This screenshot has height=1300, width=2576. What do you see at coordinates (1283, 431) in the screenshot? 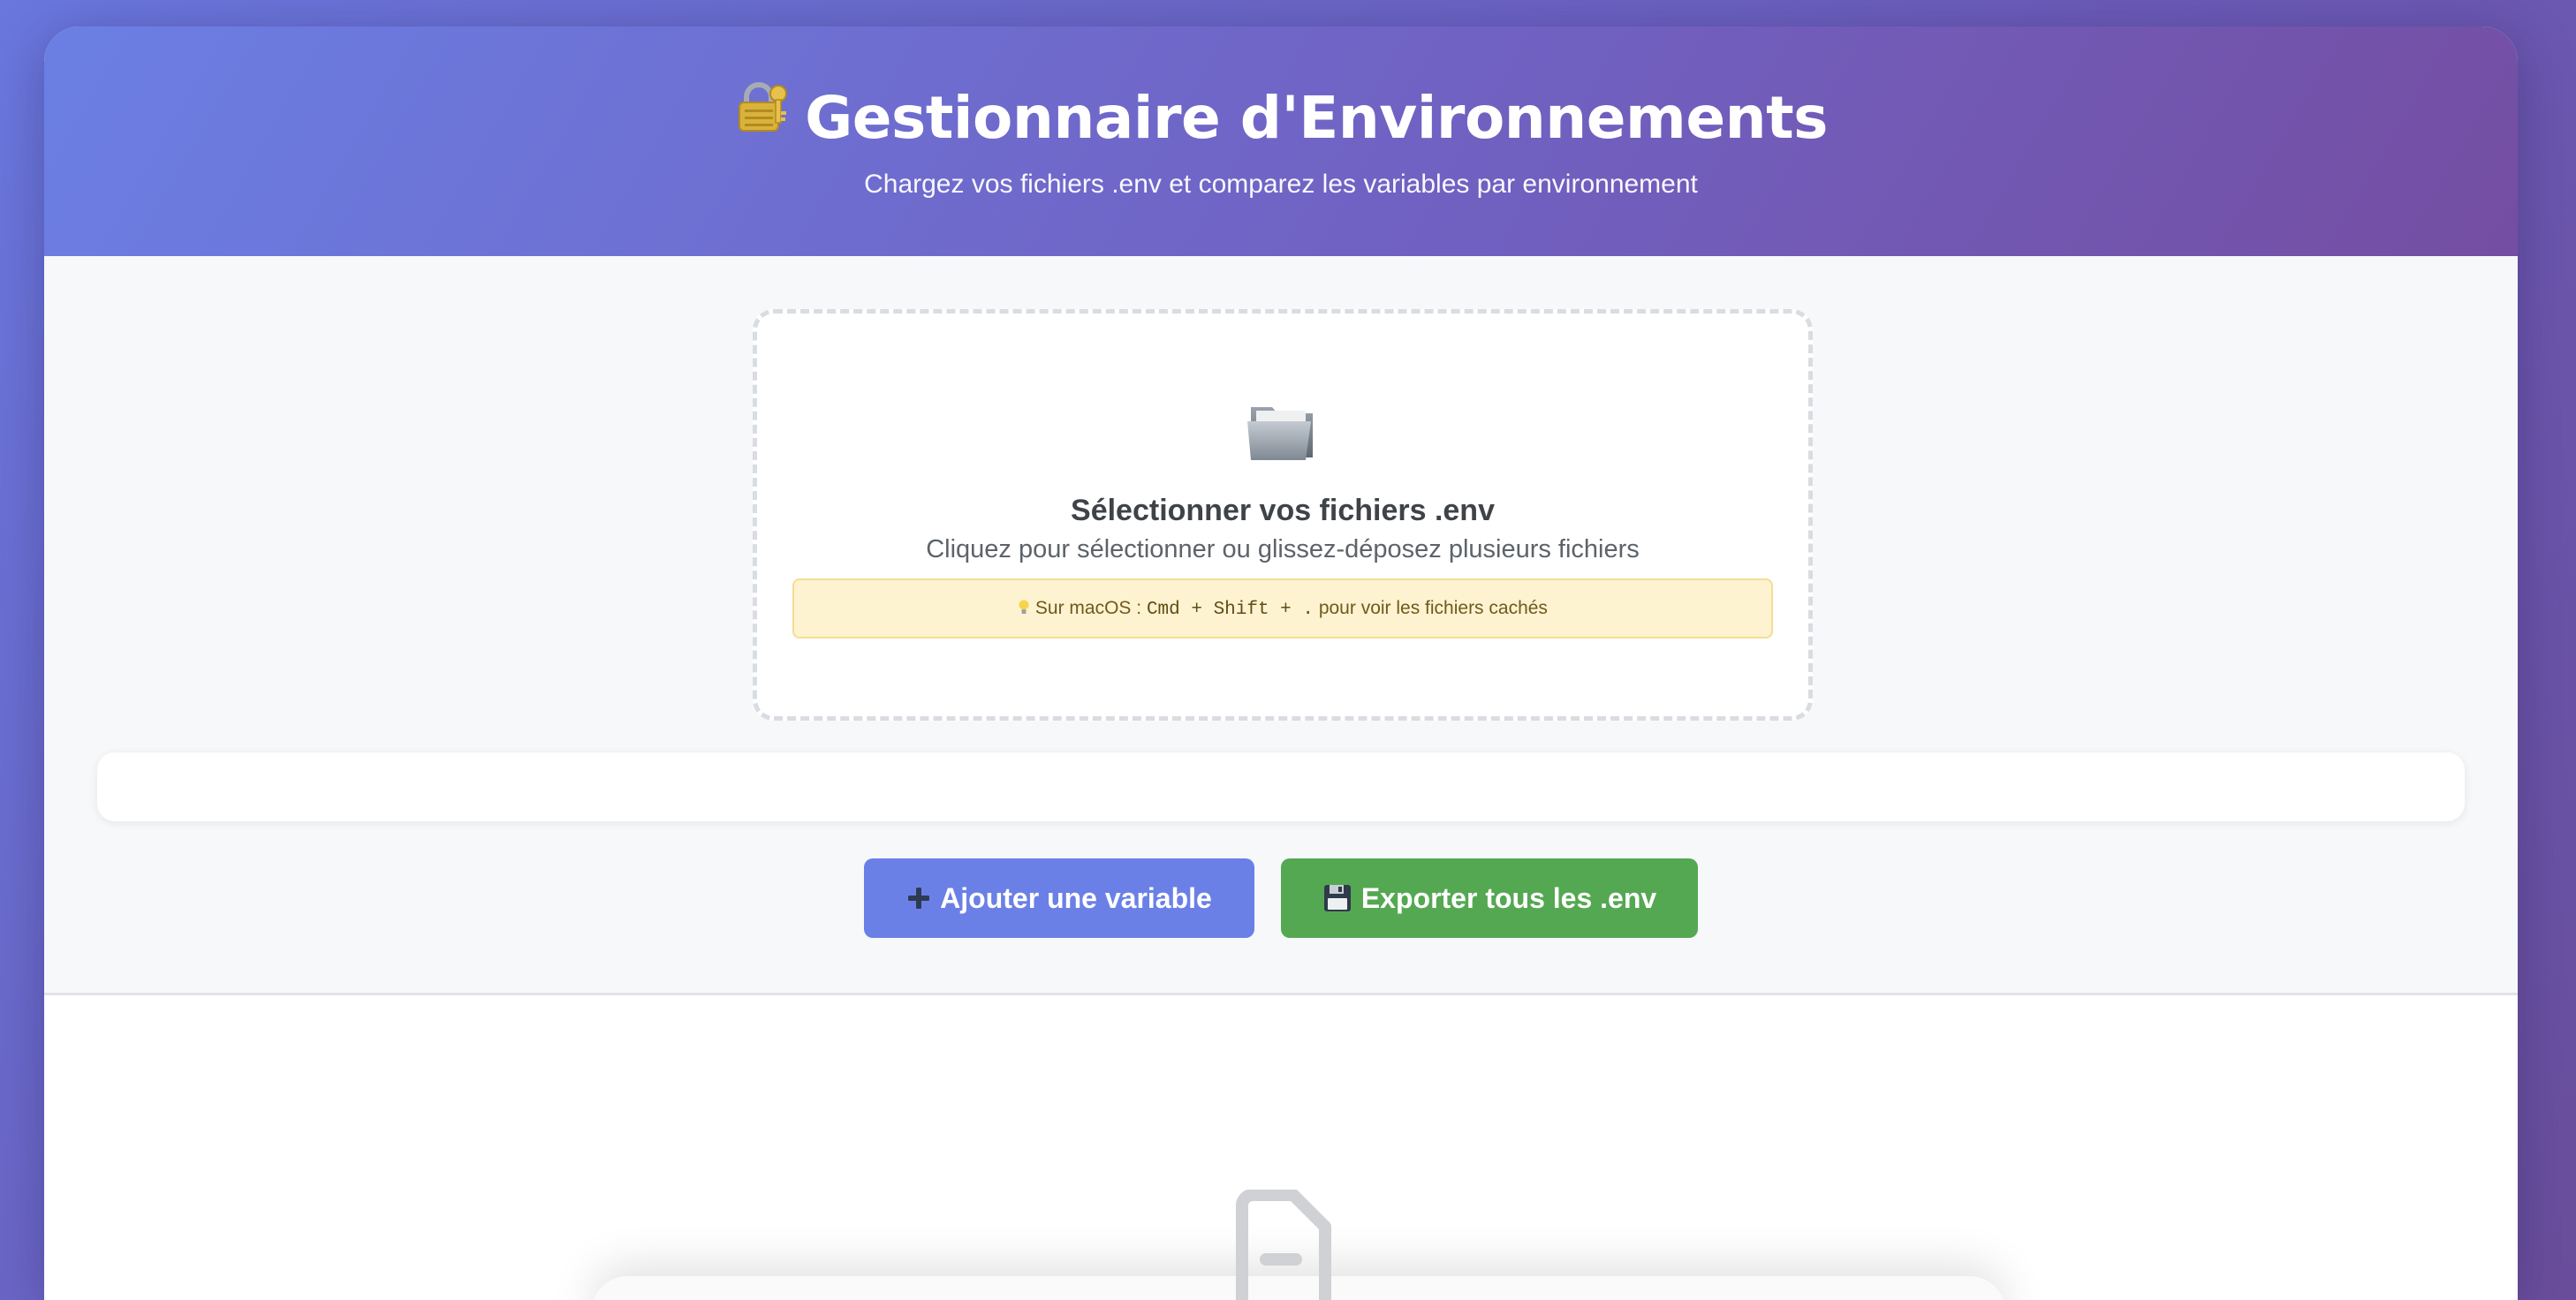
I see `folder-icon` at bounding box center [1283, 431].